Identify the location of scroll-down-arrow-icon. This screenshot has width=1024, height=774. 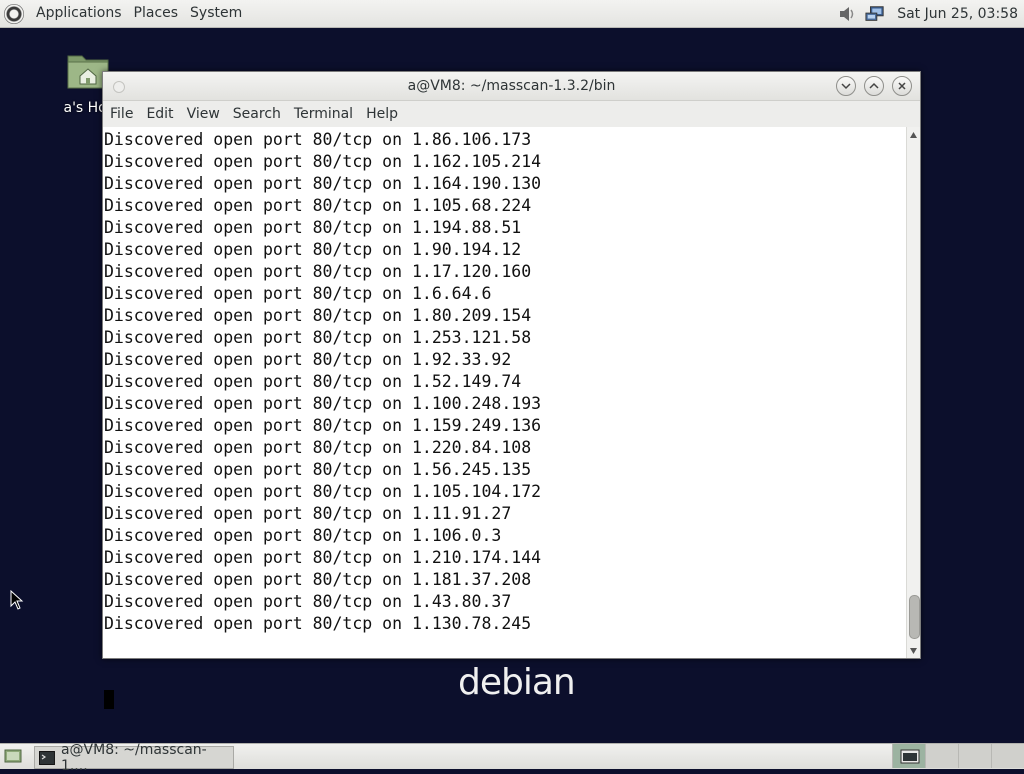
(913, 651).